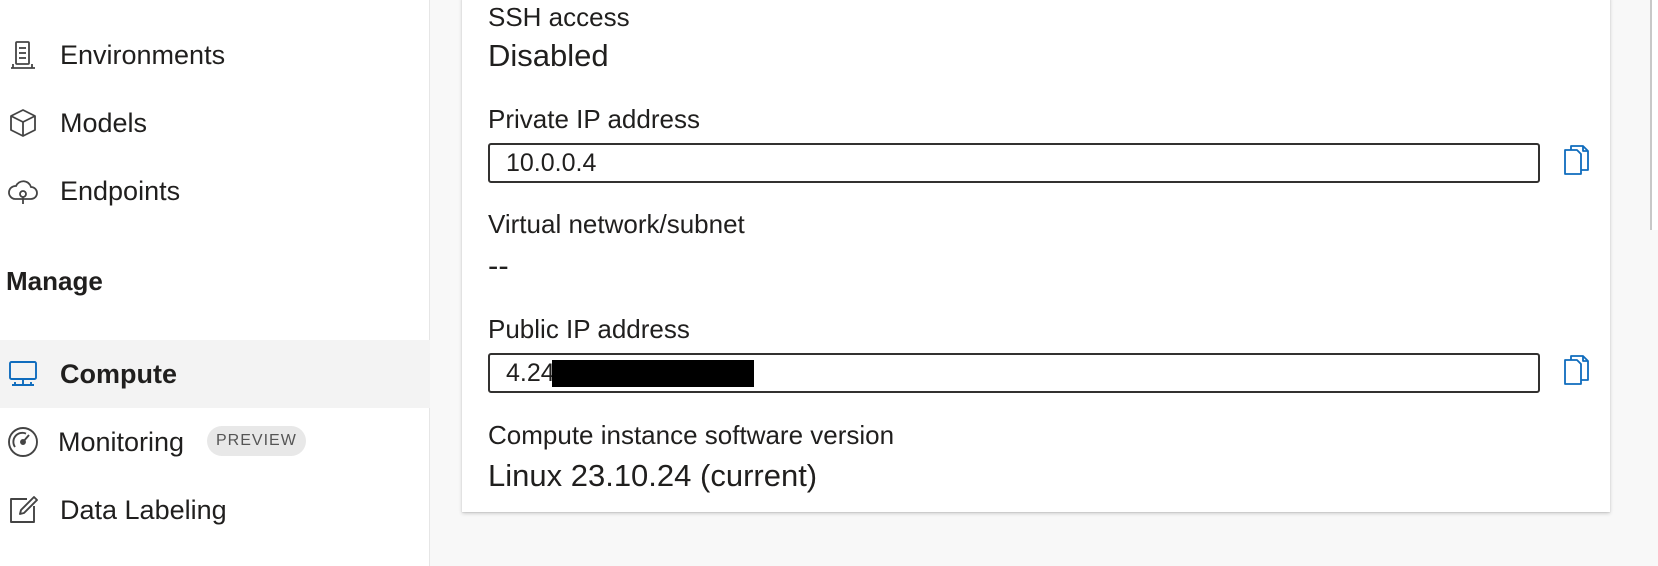 This screenshot has width=1658, height=566. I want to click on edit-icon, so click(23, 510).